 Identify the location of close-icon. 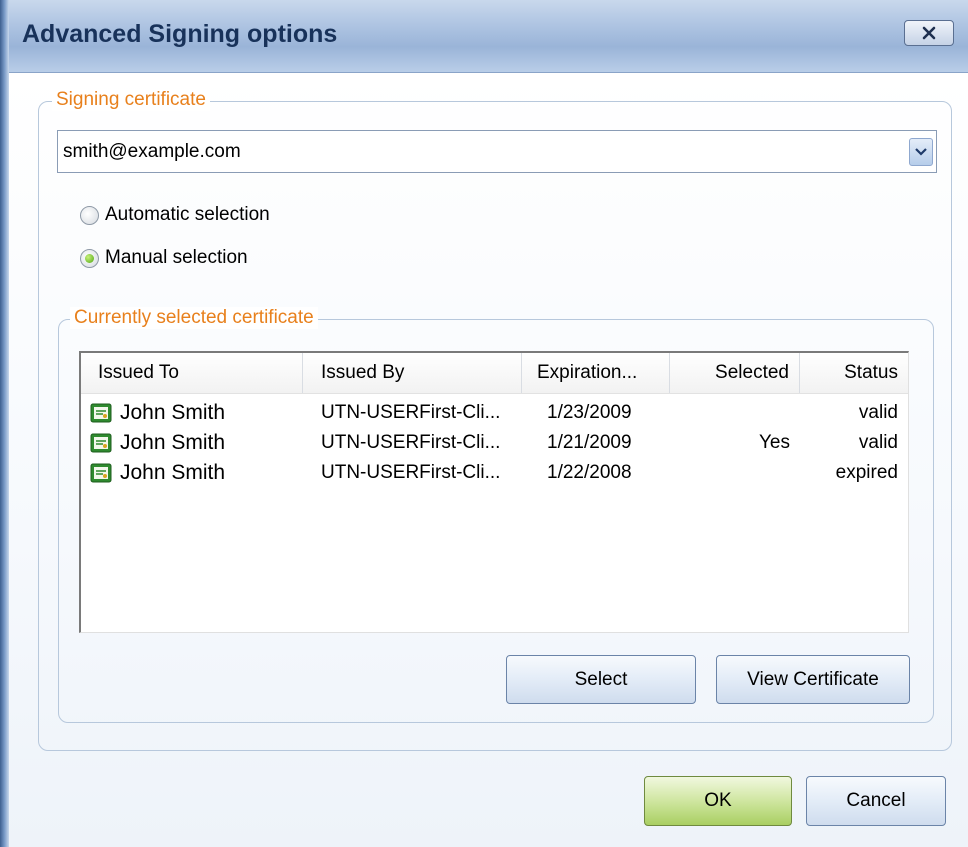
(929, 33).